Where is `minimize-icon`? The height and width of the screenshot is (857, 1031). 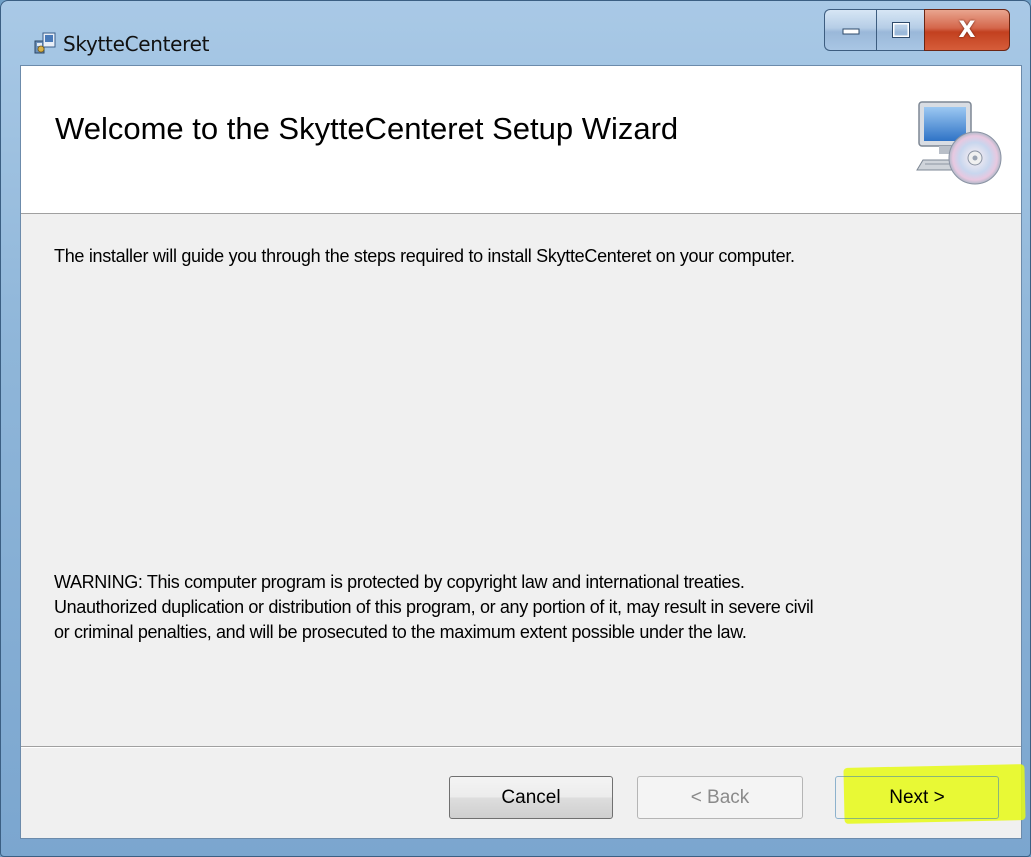
minimize-icon is located at coordinates (850, 31).